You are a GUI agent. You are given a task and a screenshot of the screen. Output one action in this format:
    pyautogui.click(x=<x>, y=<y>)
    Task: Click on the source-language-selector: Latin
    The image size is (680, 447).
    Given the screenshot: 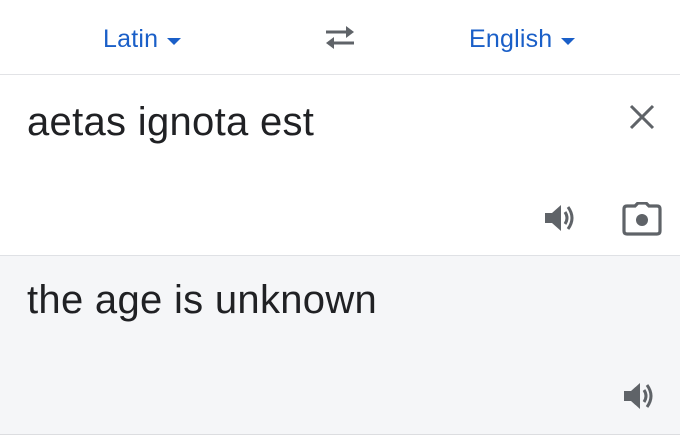 What is the action you would take?
    pyautogui.click(x=142, y=39)
    